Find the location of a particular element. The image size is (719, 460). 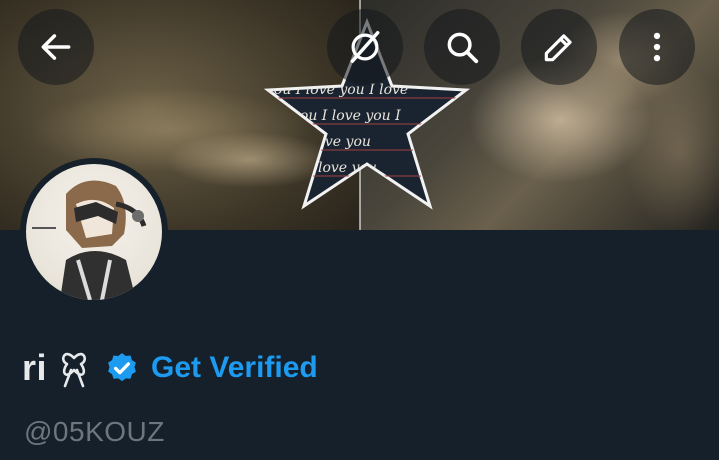

search-button is located at coordinates (462, 47).